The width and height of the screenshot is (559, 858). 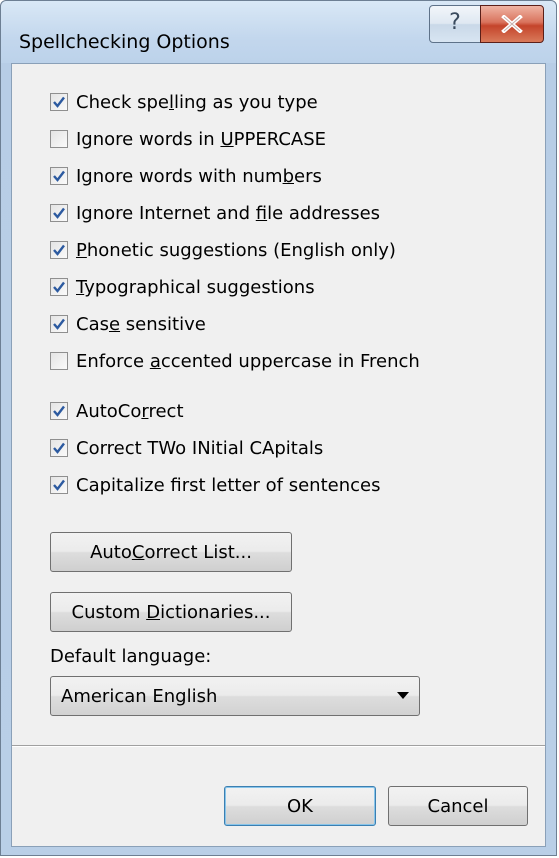 I want to click on checkbox-row: Ignore Internet and file addresses, so click(x=215, y=213).